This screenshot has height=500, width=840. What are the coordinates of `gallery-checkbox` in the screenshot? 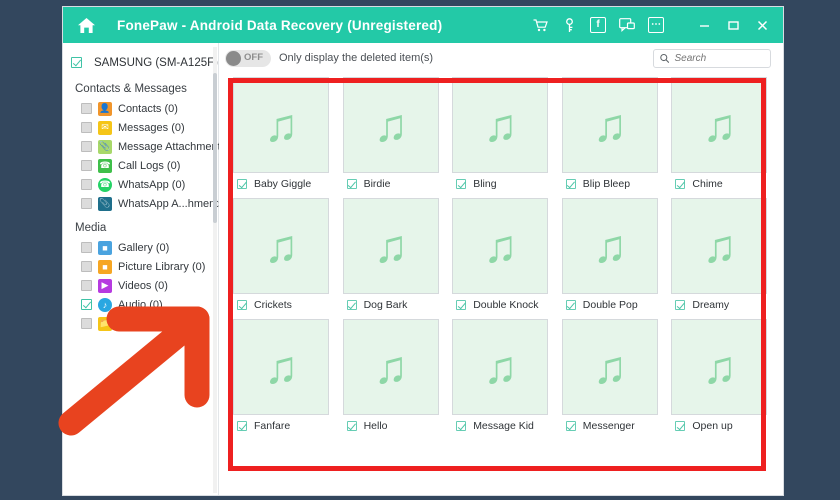 It's located at (86, 247).